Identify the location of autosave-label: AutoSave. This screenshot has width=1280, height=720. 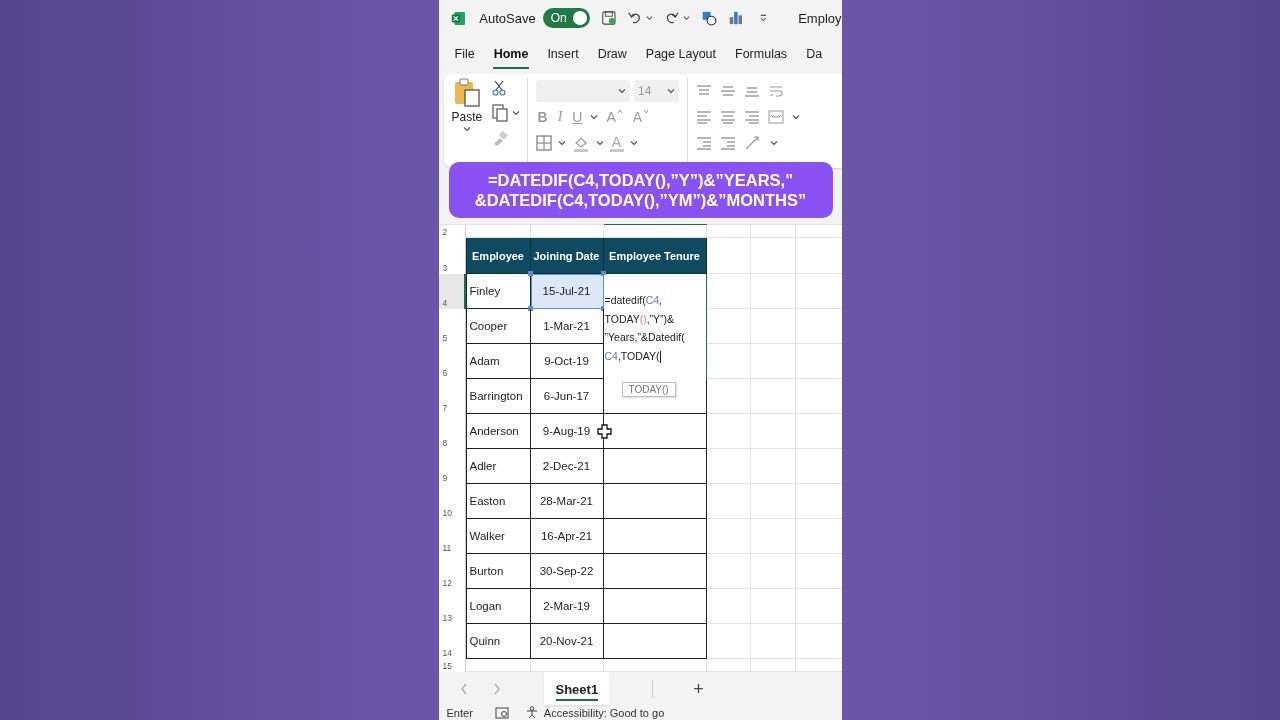
(507, 18).